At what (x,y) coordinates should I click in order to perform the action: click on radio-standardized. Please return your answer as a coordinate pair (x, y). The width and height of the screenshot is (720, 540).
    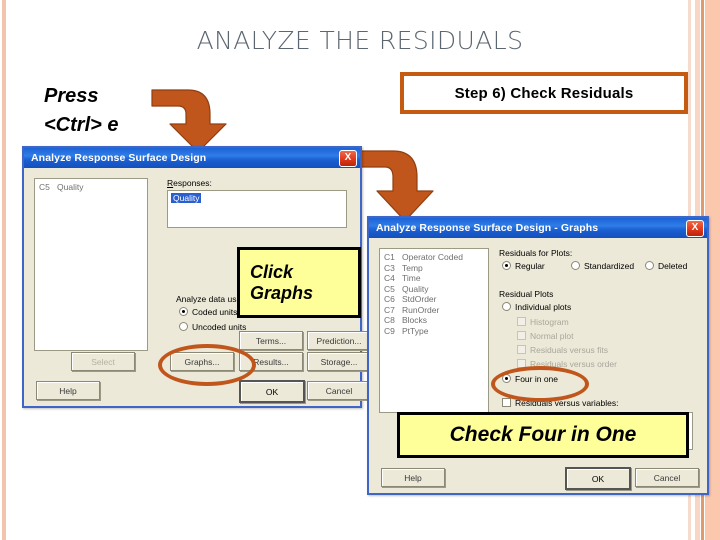
    Looking at the image, I should click on (575, 265).